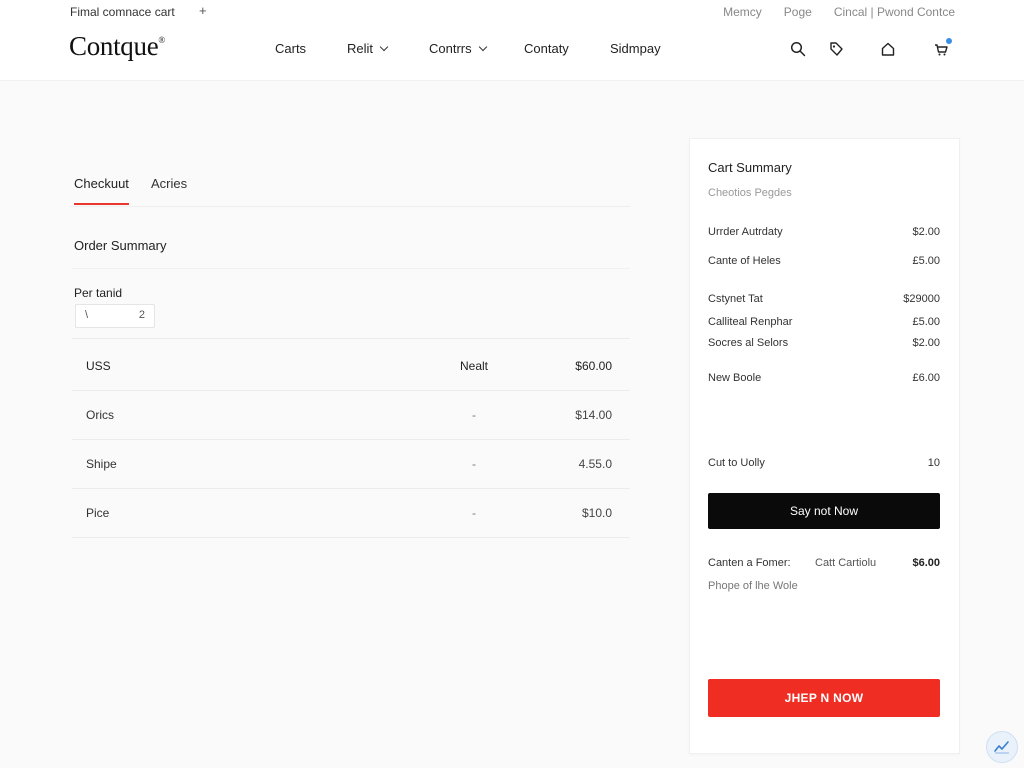  I want to click on nav-item-label: Contaty, so click(546, 48).